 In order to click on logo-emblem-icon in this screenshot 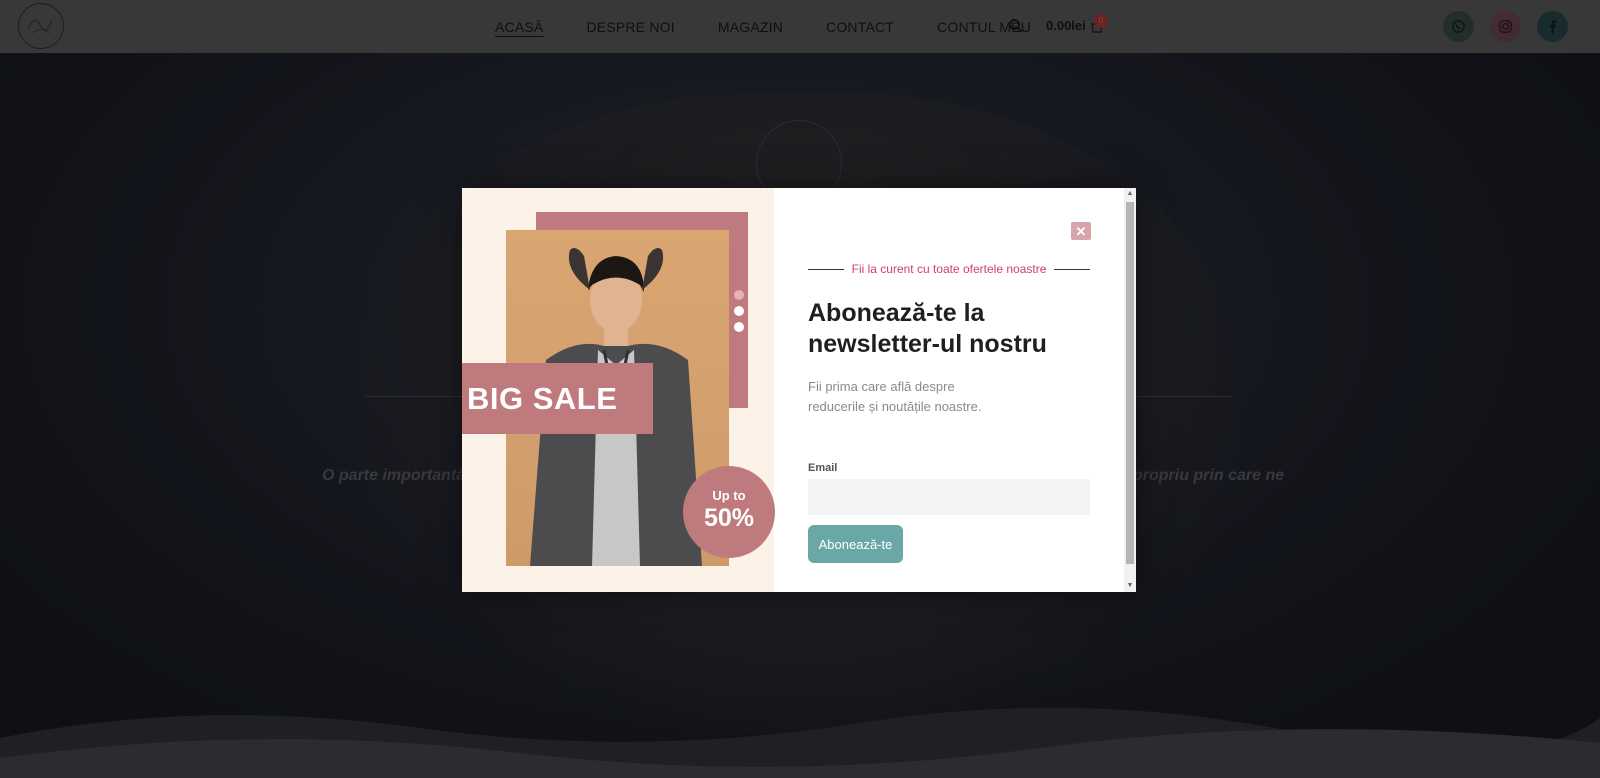, I will do `click(40, 26)`.